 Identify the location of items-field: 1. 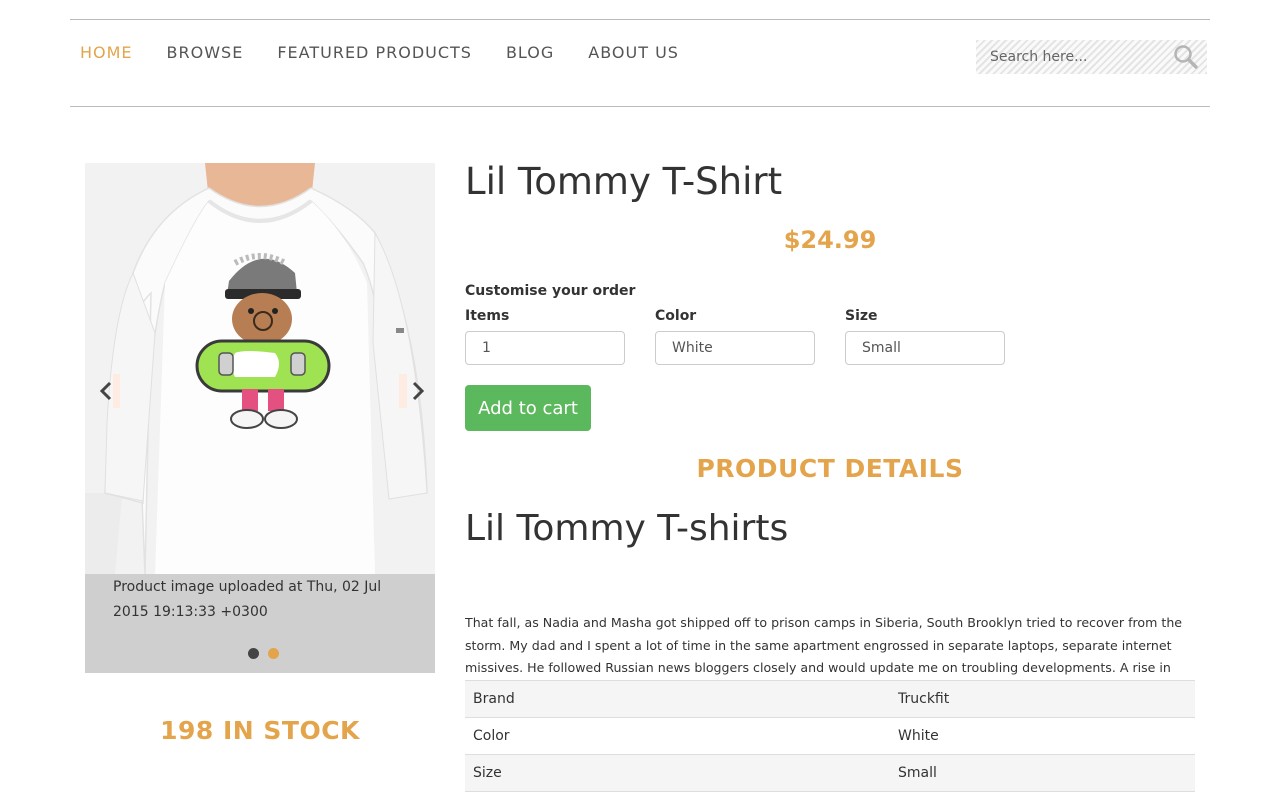
(545, 348).